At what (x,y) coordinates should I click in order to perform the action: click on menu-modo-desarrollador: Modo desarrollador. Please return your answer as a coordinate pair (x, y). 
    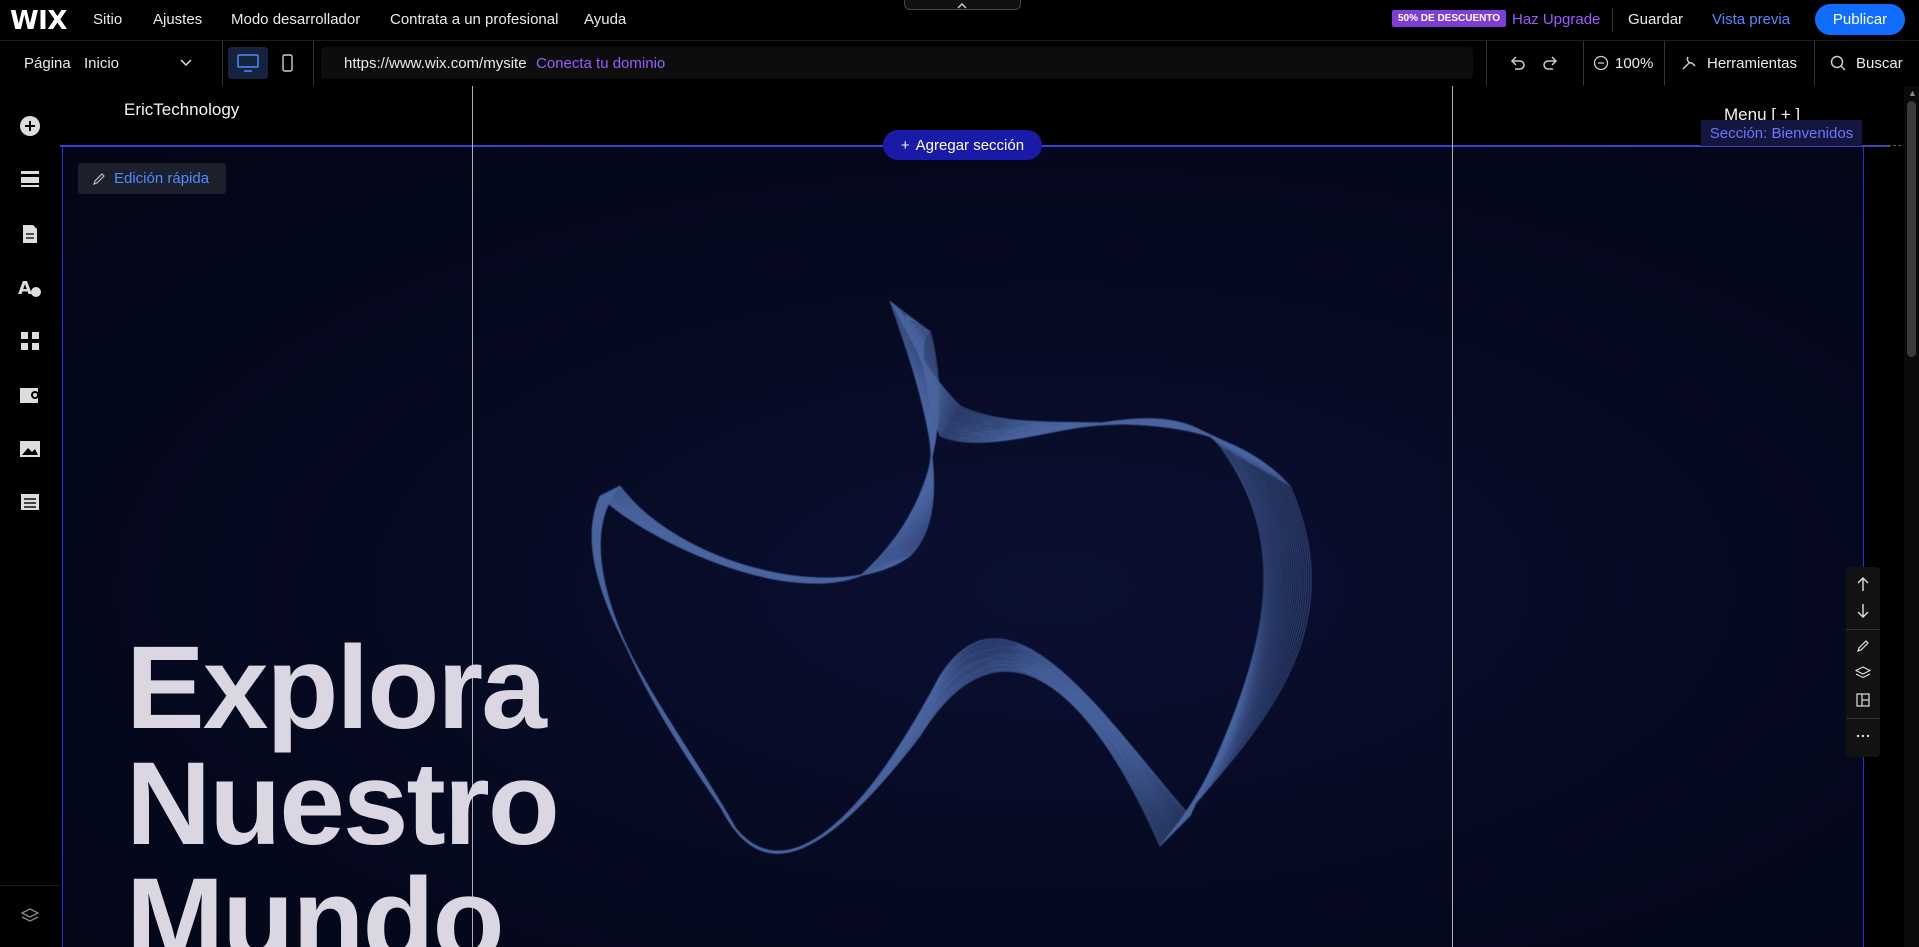
    Looking at the image, I should click on (295, 19).